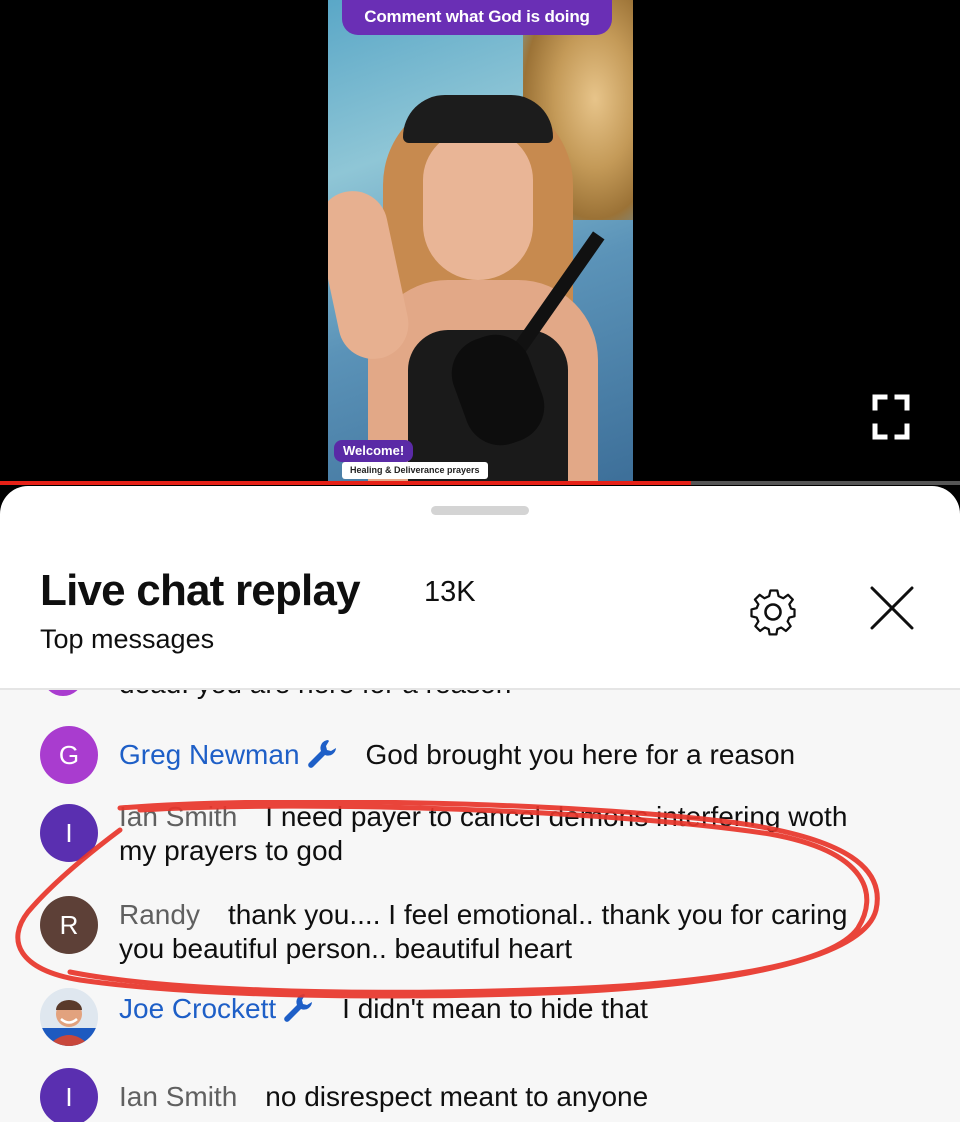  Describe the element at coordinates (69, 755) in the screenshot. I see `avatar: G` at that location.